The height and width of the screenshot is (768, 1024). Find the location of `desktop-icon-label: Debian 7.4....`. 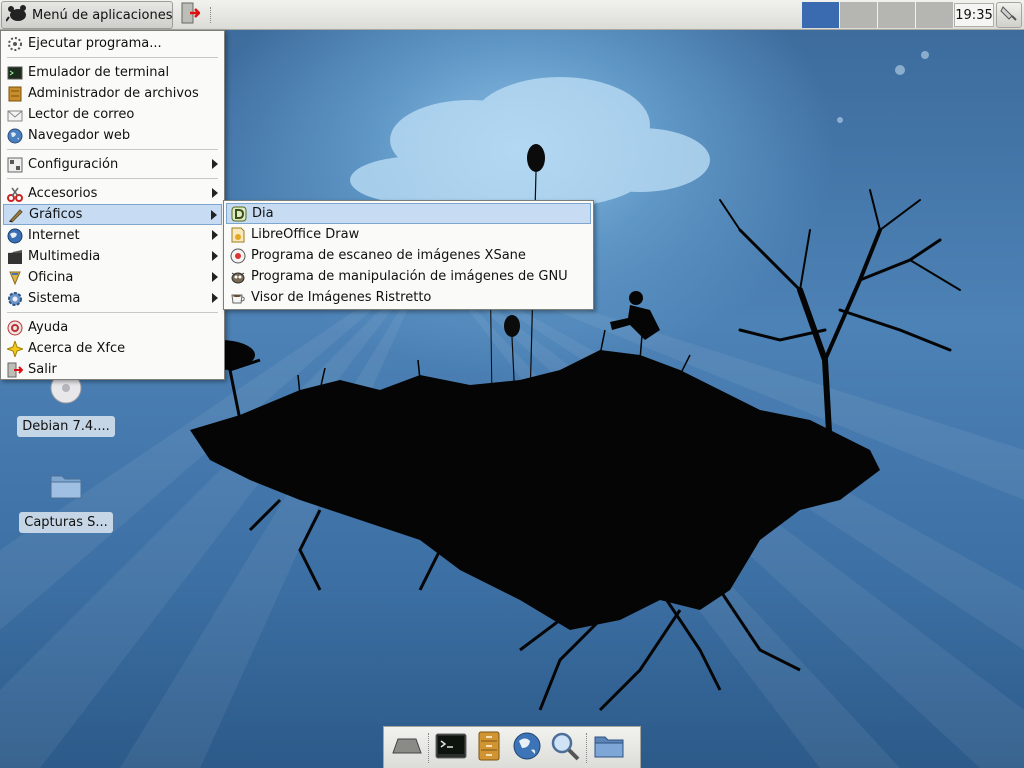

desktop-icon-label: Debian 7.4.... is located at coordinates (66, 426).